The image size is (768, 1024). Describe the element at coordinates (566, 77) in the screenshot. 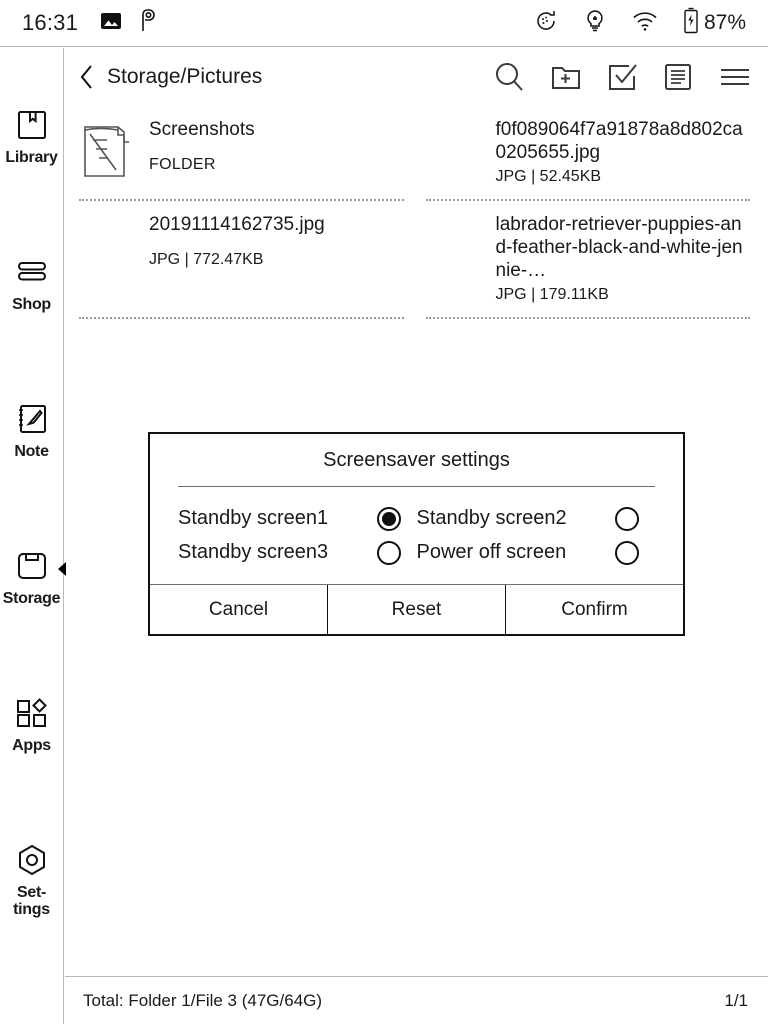

I see `new-folder-icon` at that location.